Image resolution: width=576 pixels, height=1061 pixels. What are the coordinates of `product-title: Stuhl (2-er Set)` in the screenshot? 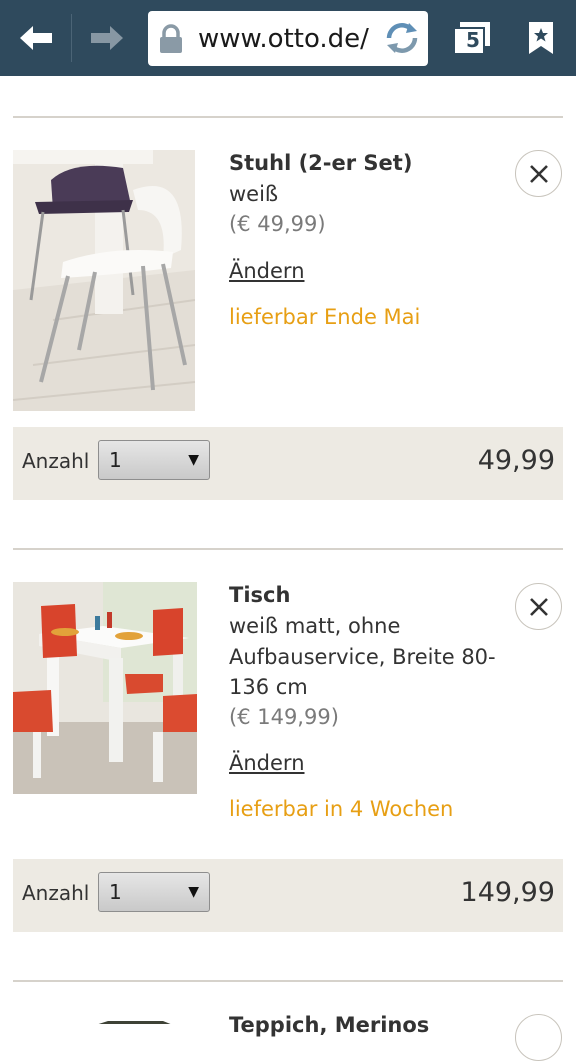 It's located at (320, 163).